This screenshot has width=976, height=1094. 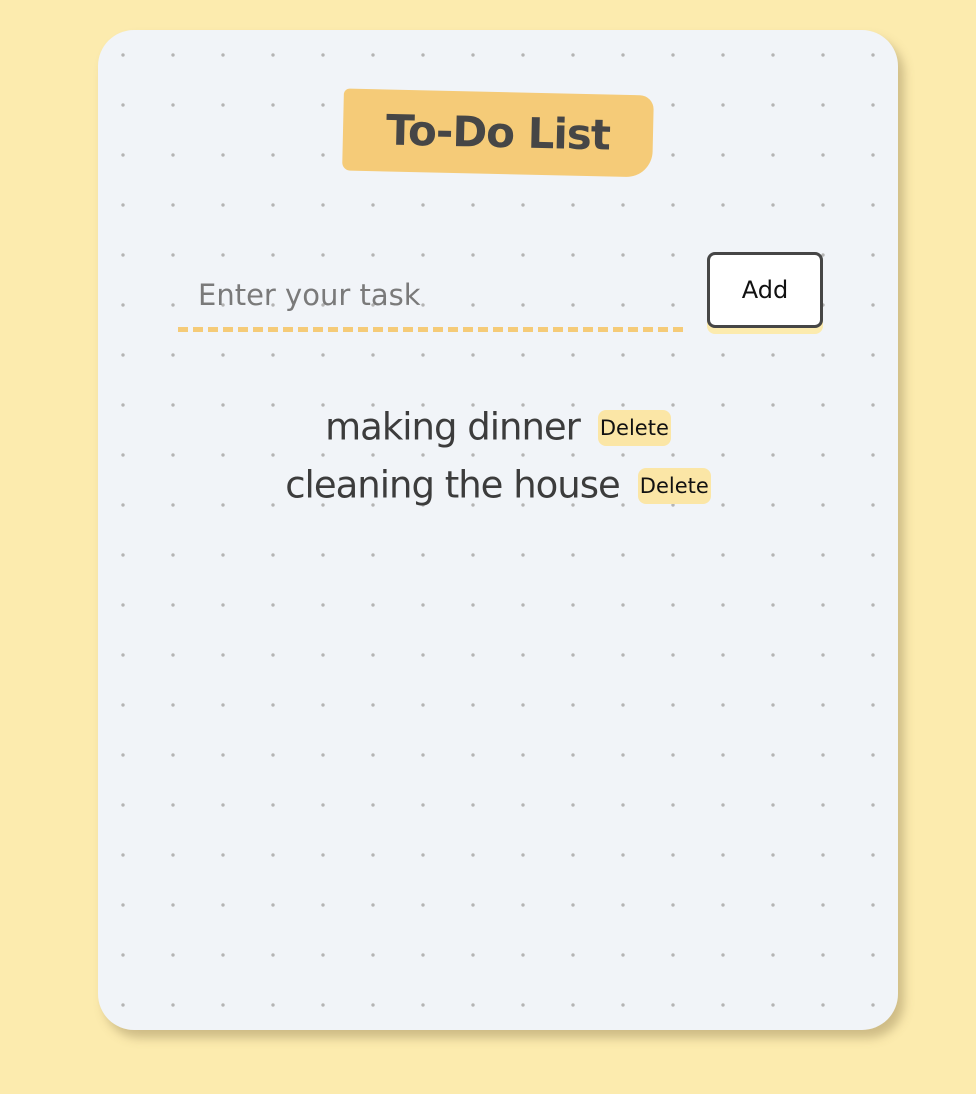 I want to click on task-text: cleaning the house, so click(x=453, y=485).